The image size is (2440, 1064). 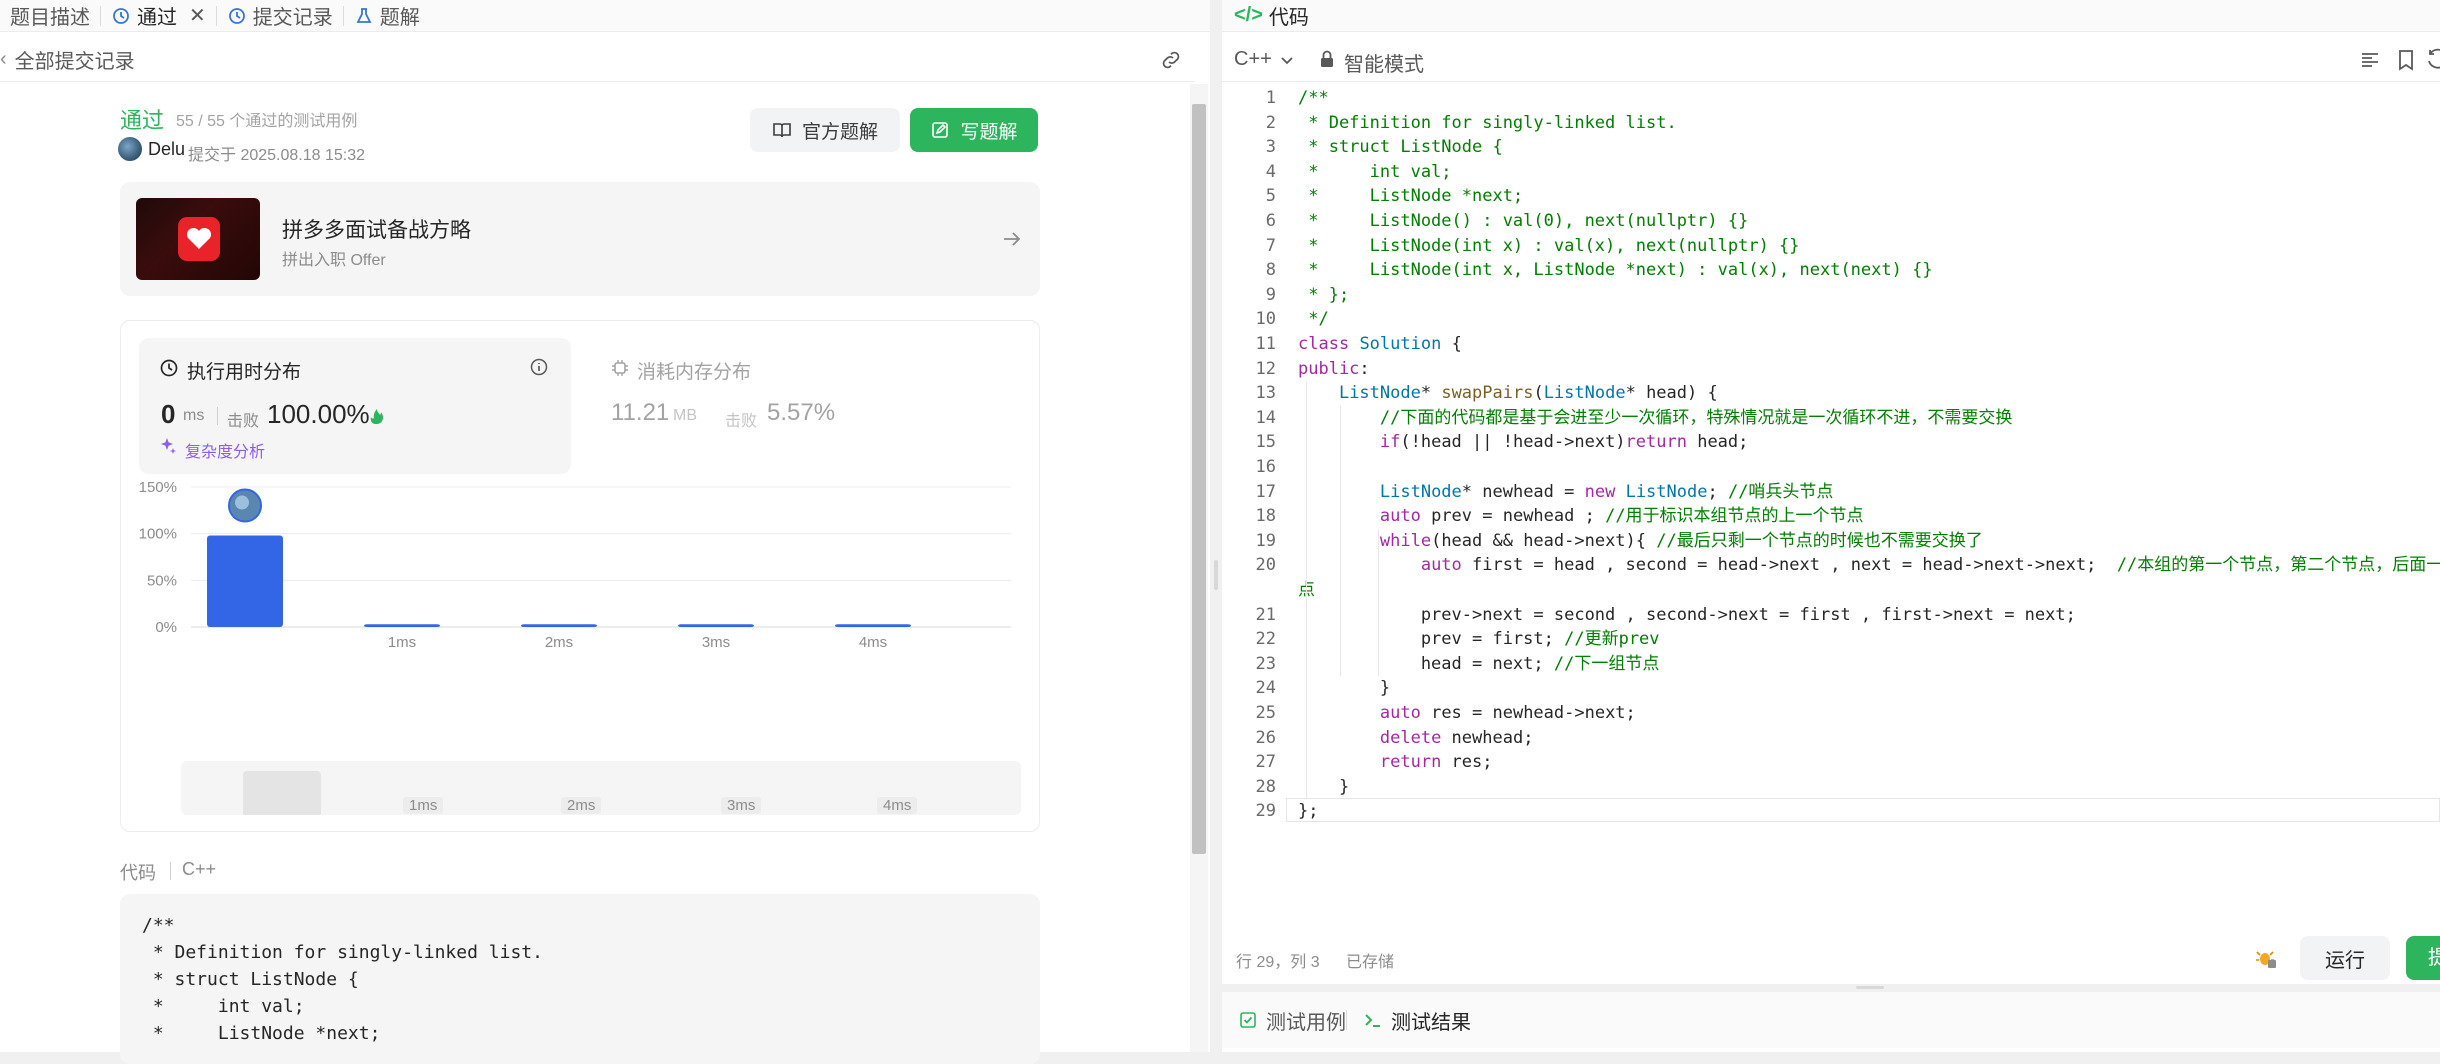 I want to click on terminal-icon, so click(x=1372, y=1020).